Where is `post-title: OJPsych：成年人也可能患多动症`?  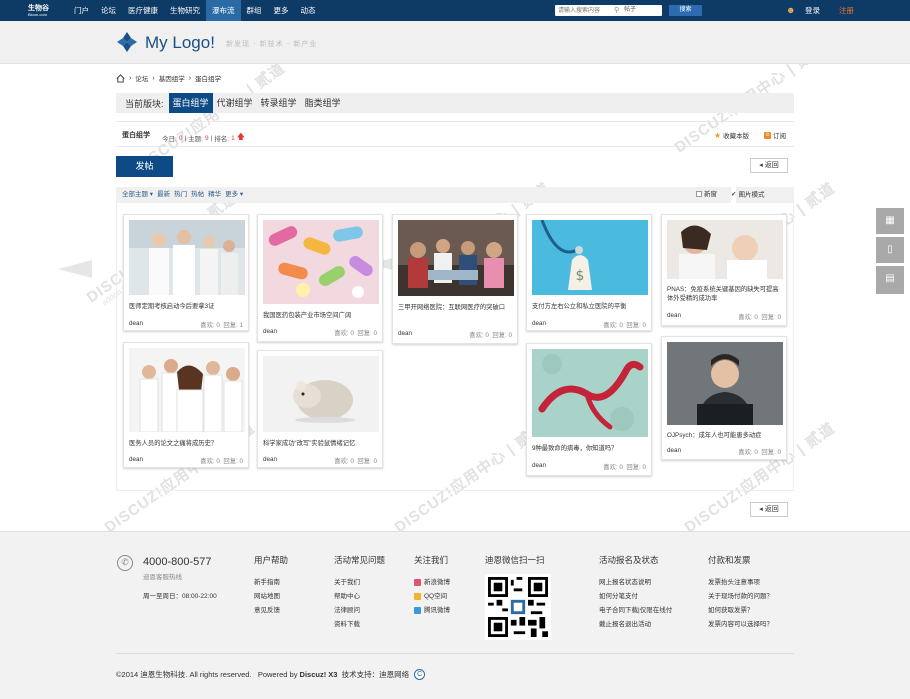 post-title: OJPsych：成年人也可能患多动症 is located at coordinates (725, 435).